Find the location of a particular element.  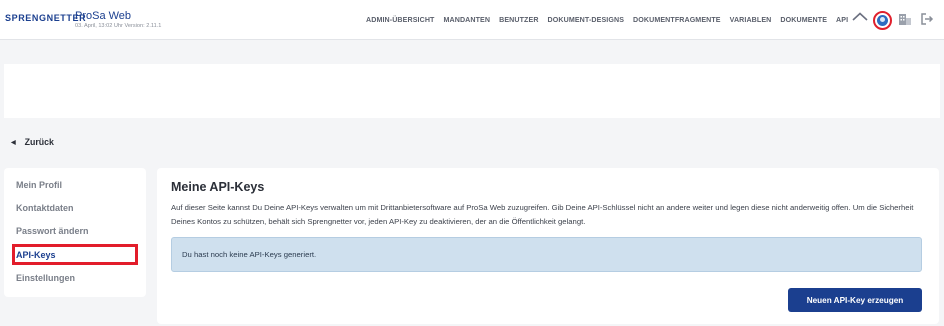

back-label: Zurück is located at coordinates (39, 142).